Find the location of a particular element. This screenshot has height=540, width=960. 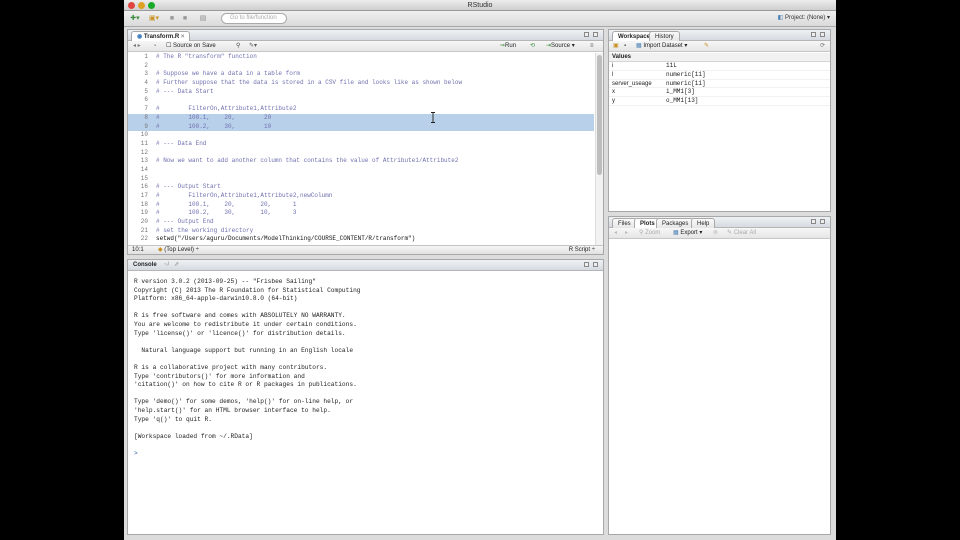

code-line: 7 # FilterOn,Attribute1,Attribute2 is located at coordinates (361, 109).